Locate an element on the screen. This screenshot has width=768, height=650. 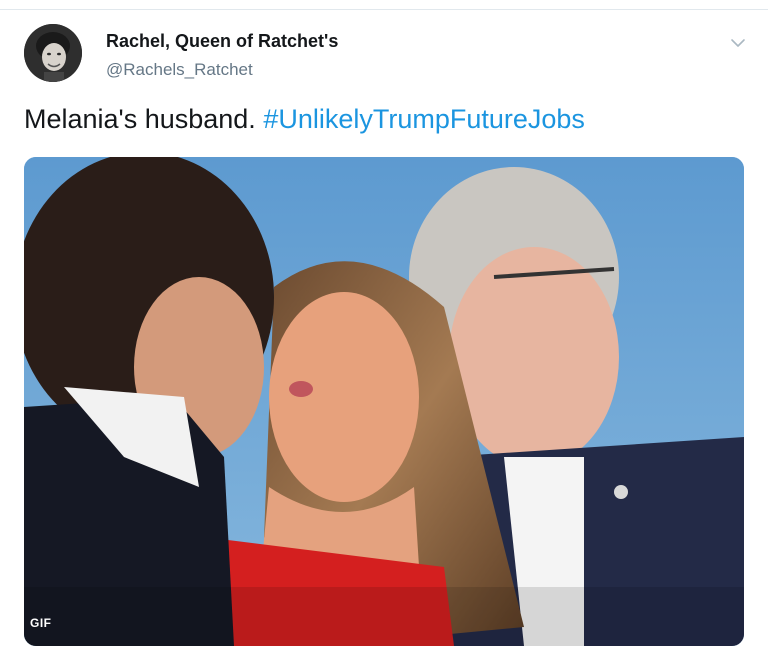
avatar-photo-icon is located at coordinates (53, 53).